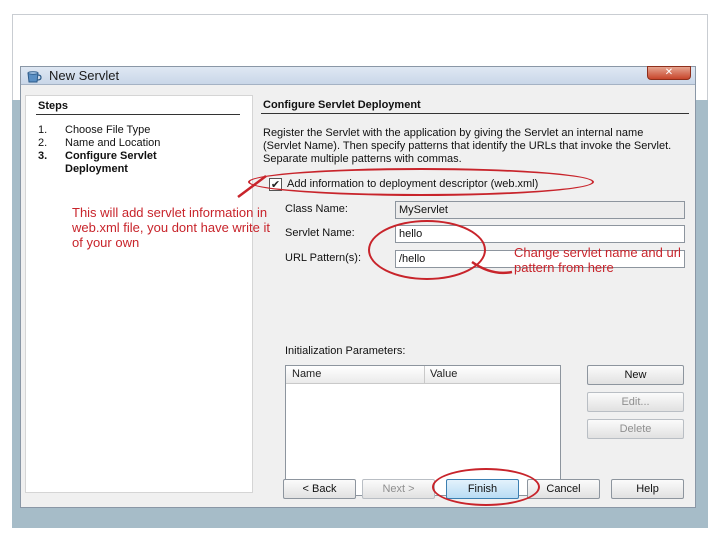 This screenshot has height=540, width=720. Describe the element at coordinates (252, 186) in the screenshot. I see `arrow-to-checkbox` at that location.